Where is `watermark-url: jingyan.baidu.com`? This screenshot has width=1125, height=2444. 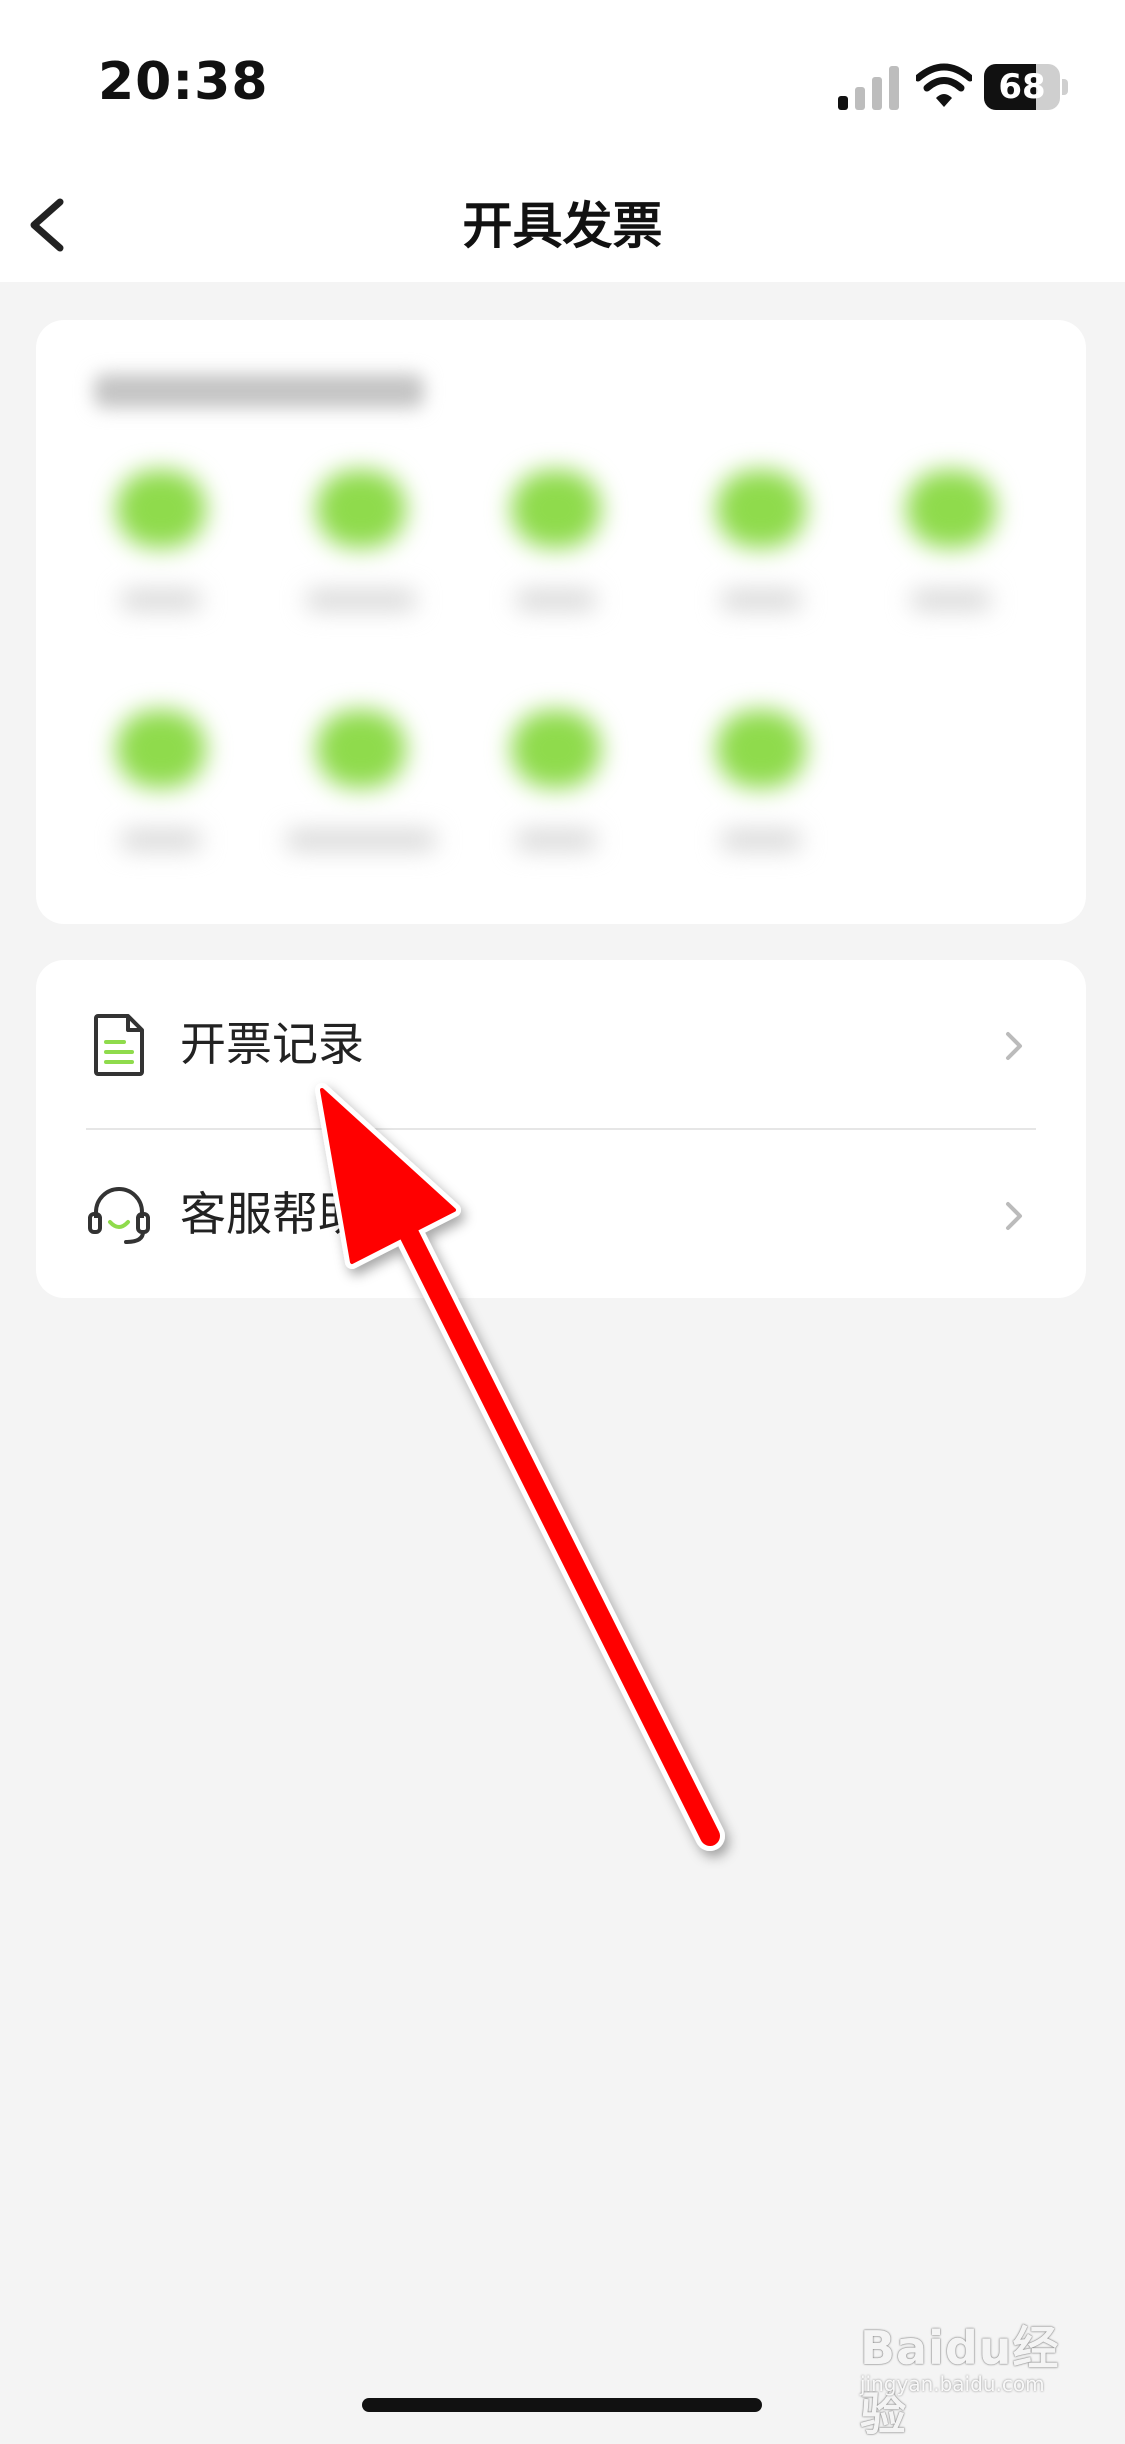 watermark-url: jingyan.baidu.com is located at coordinates (952, 2384).